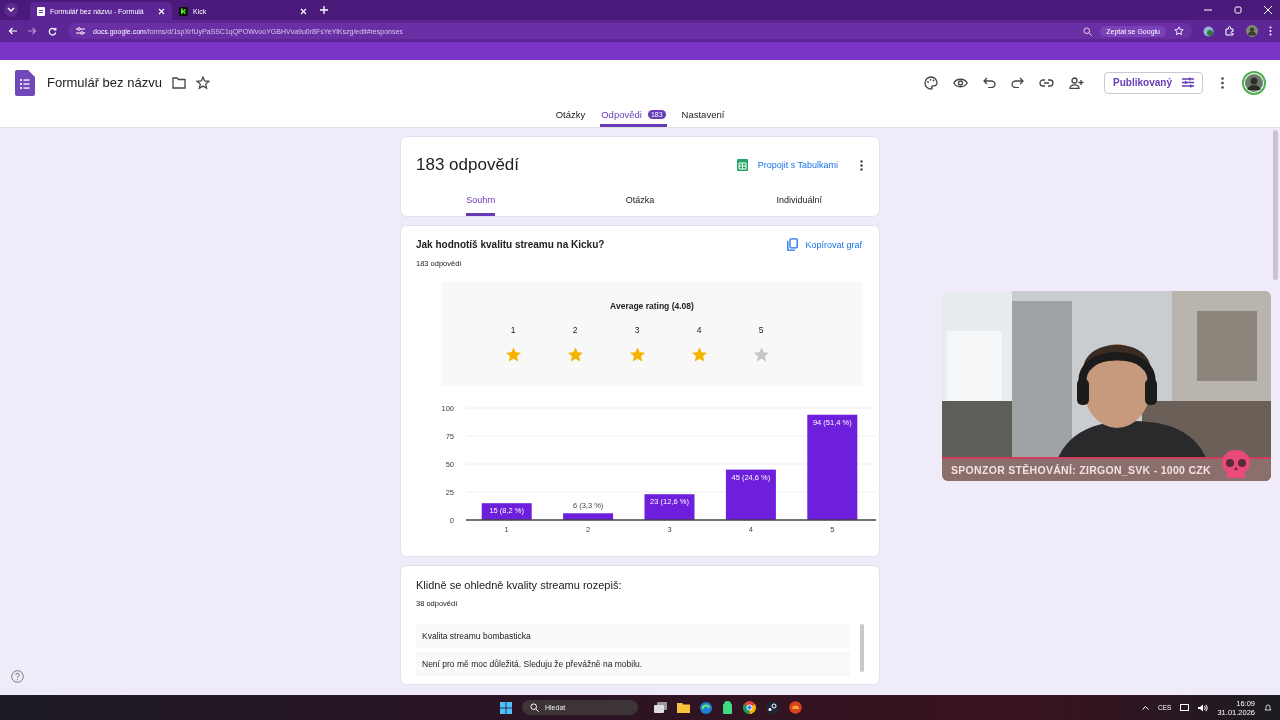  I want to click on star-icon, so click(202, 82).